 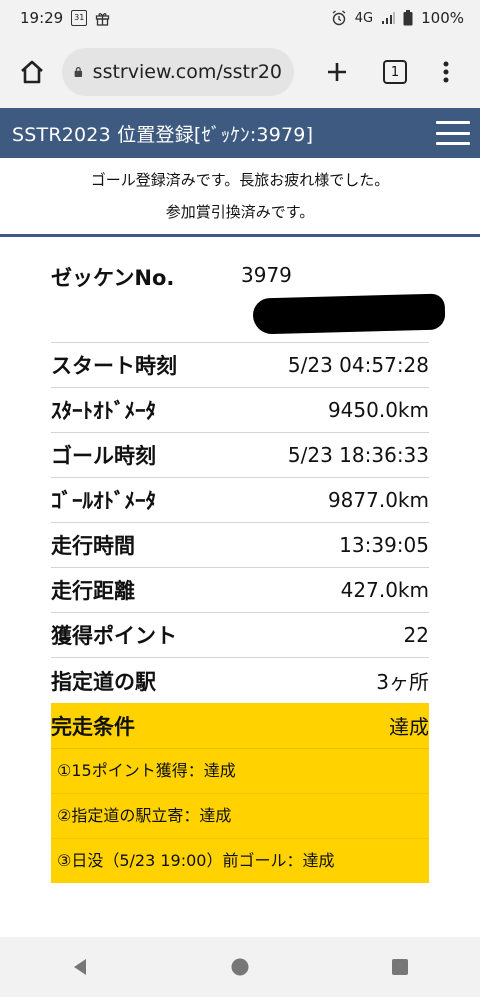 I want to click on browser-menu-button, so click(x=446, y=72).